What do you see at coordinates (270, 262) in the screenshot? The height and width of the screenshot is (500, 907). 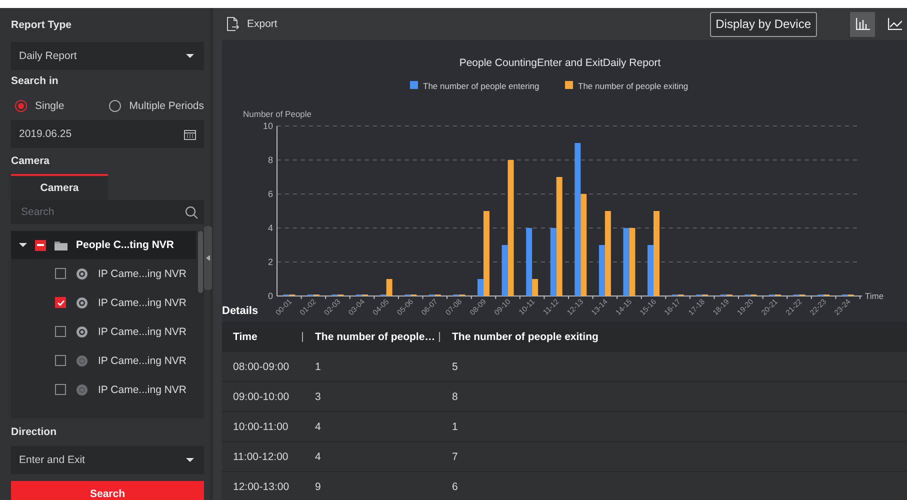 I see `y-tick-label: 2` at bounding box center [270, 262].